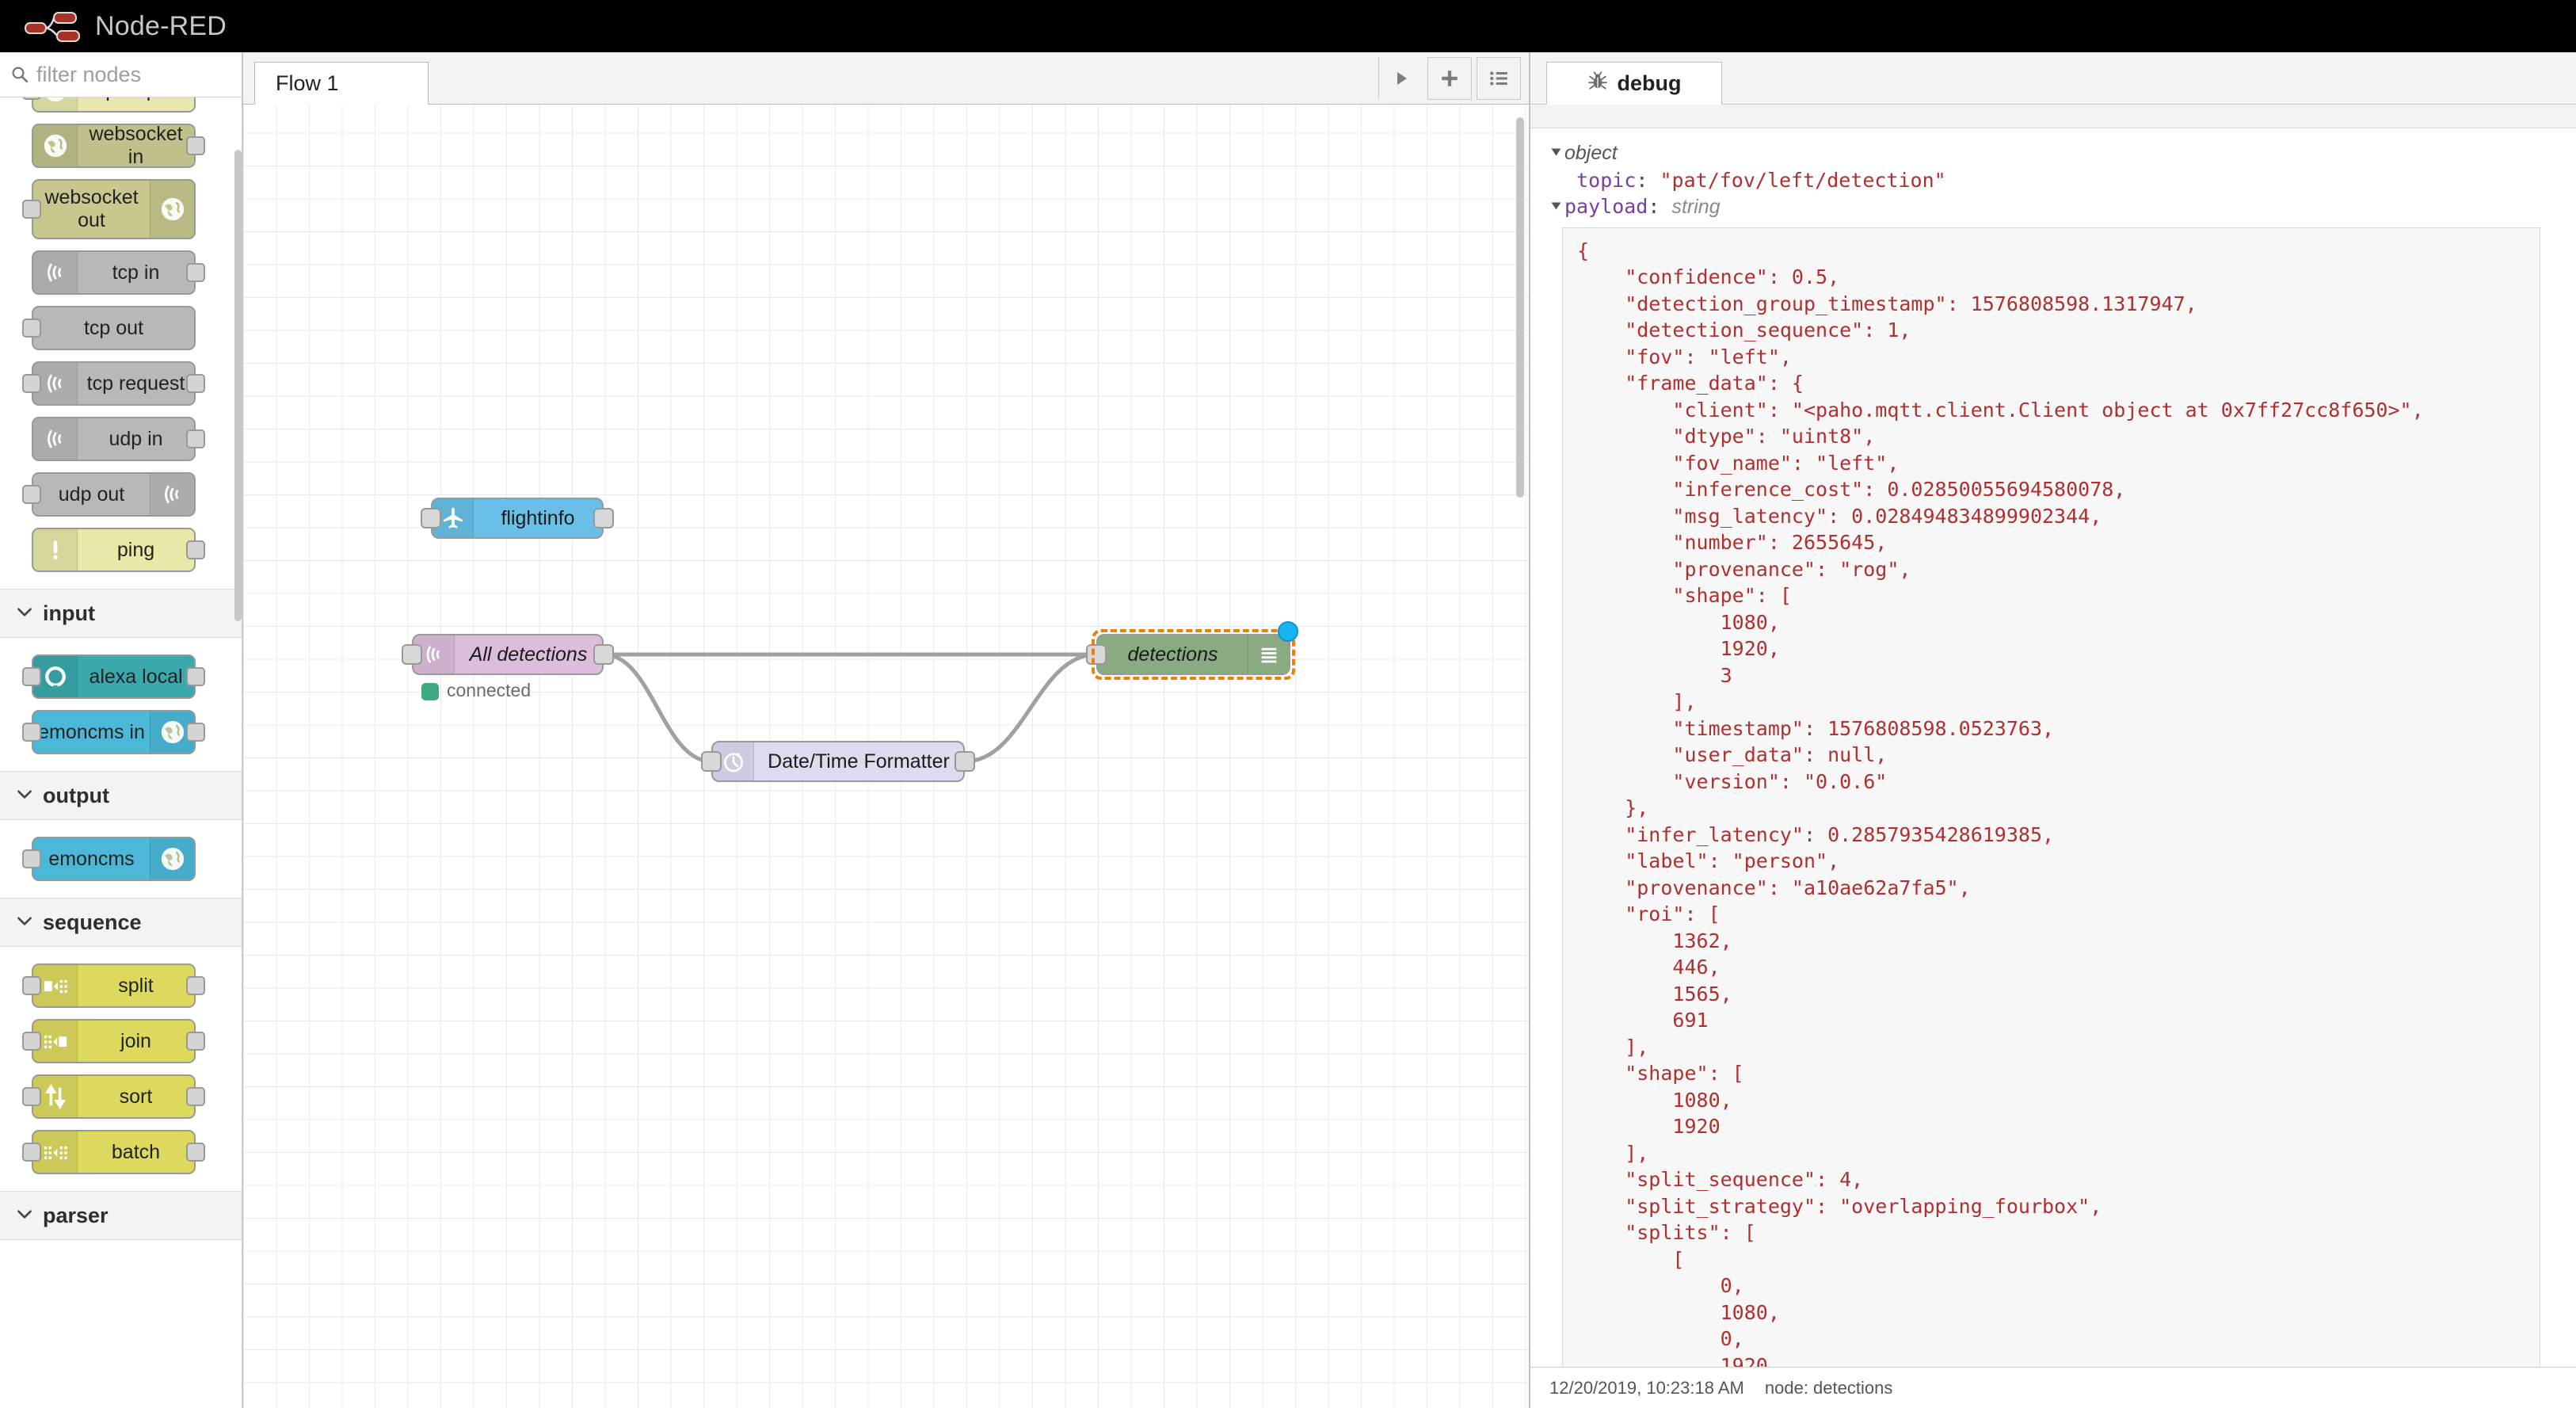 The image size is (2576, 1408). What do you see at coordinates (139, 74) in the screenshot?
I see `search-input` at bounding box center [139, 74].